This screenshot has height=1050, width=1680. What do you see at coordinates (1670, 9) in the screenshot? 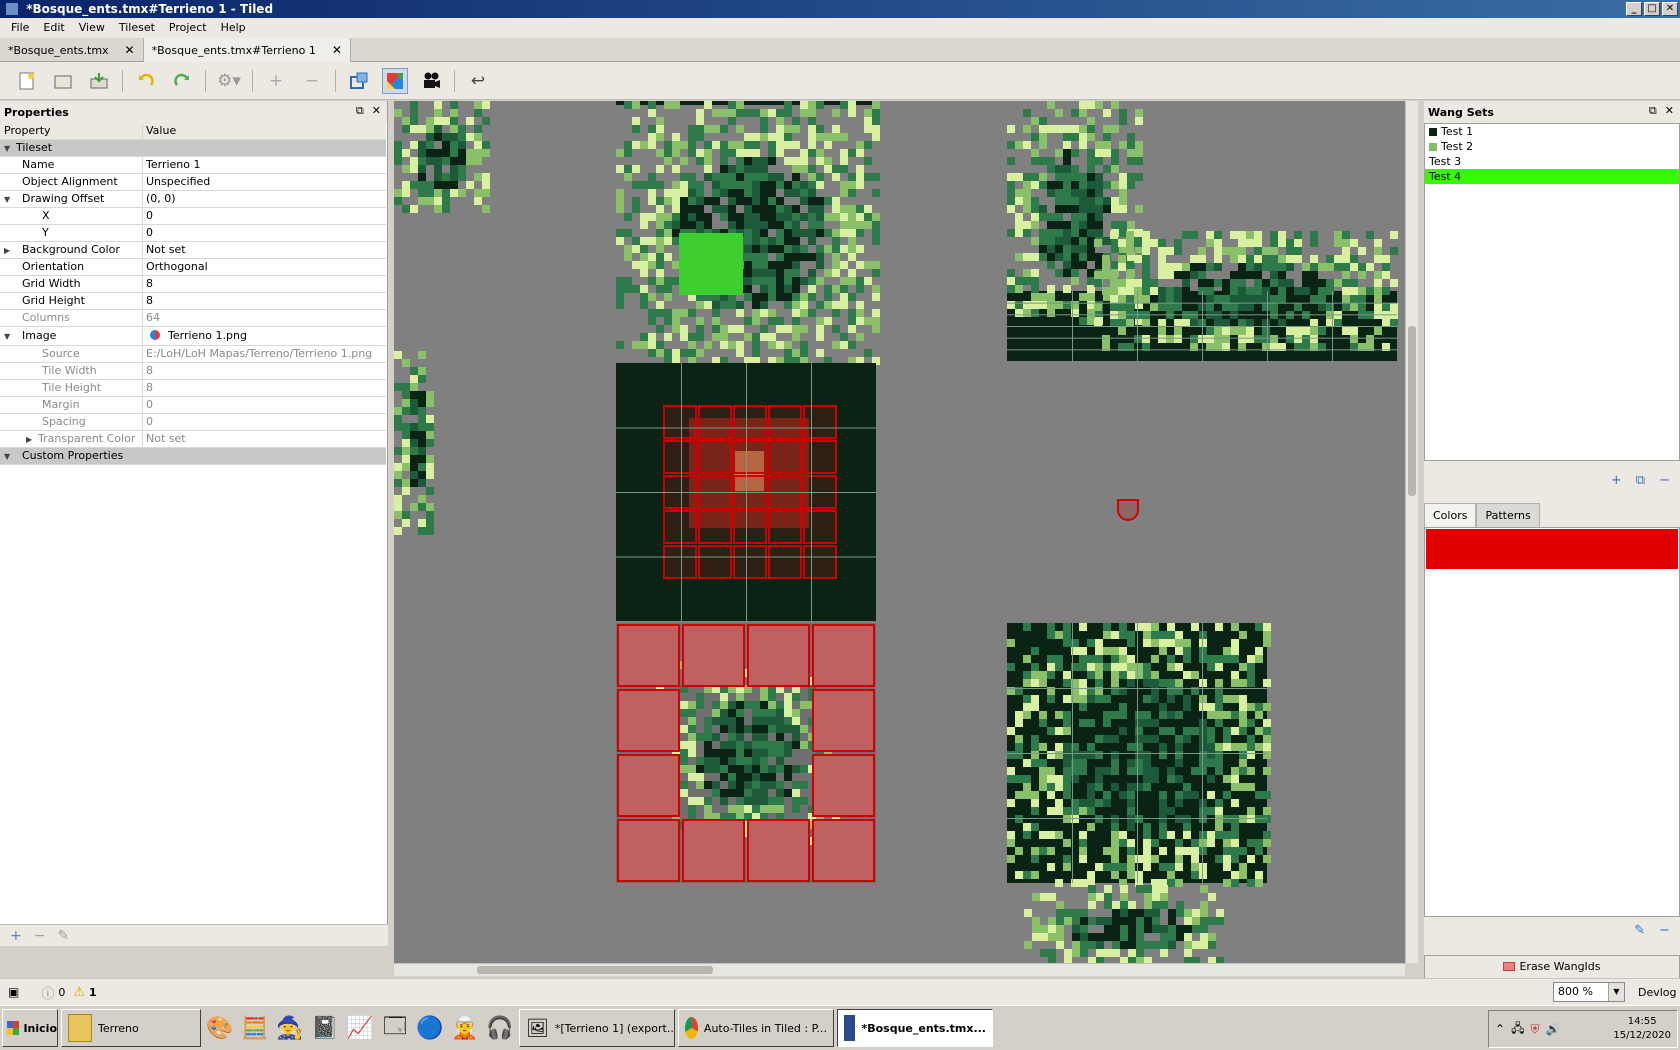
I see `close-button: ✕` at bounding box center [1670, 9].